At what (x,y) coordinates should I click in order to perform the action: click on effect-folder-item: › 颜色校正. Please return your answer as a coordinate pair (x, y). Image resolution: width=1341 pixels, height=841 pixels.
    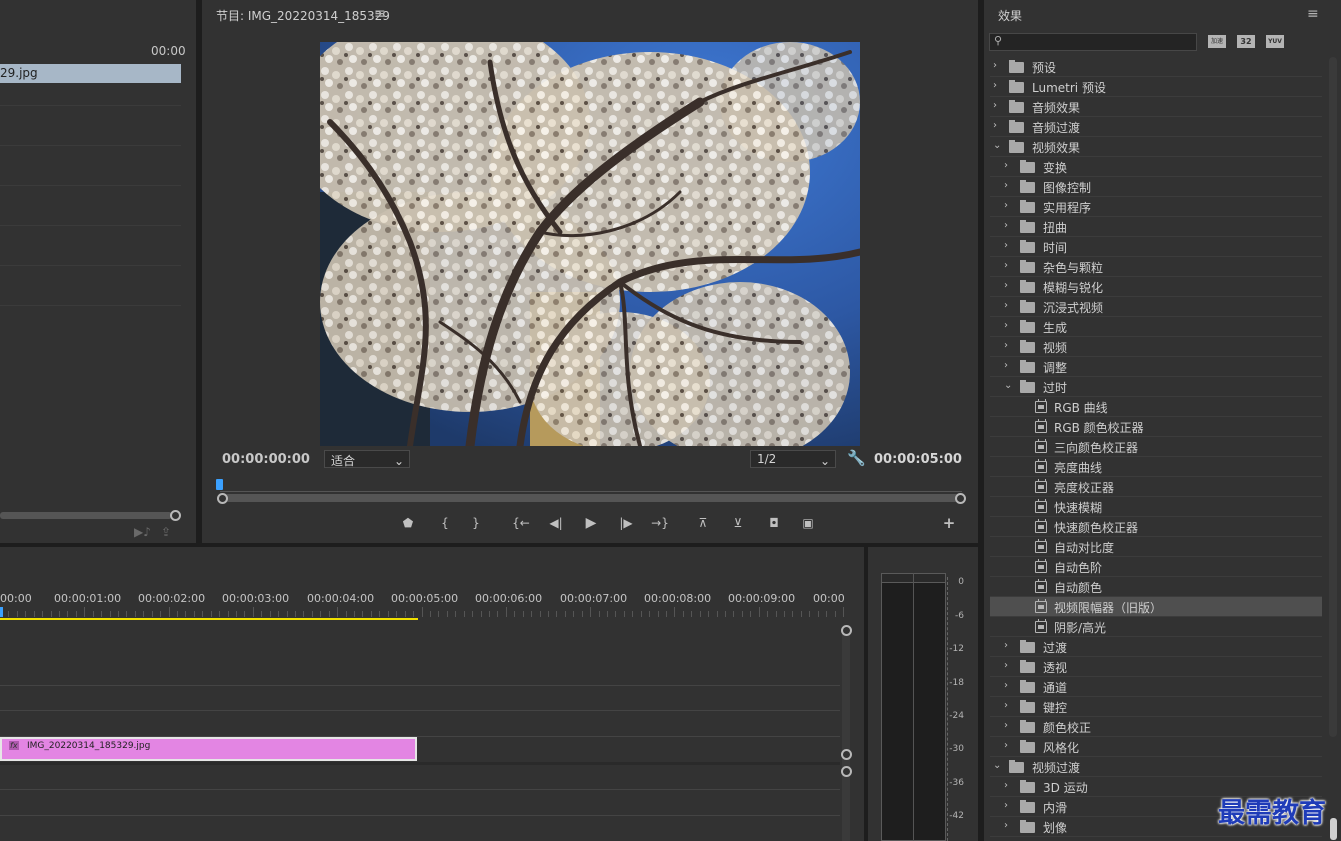
    Looking at the image, I should click on (1156, 727).